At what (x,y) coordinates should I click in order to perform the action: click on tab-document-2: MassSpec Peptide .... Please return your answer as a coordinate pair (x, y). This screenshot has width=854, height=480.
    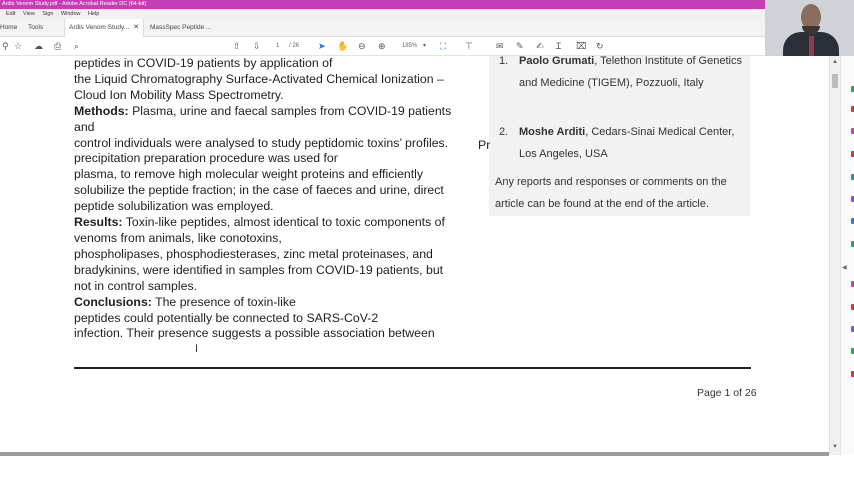
    Looking at the image, I should click on (180, 28).